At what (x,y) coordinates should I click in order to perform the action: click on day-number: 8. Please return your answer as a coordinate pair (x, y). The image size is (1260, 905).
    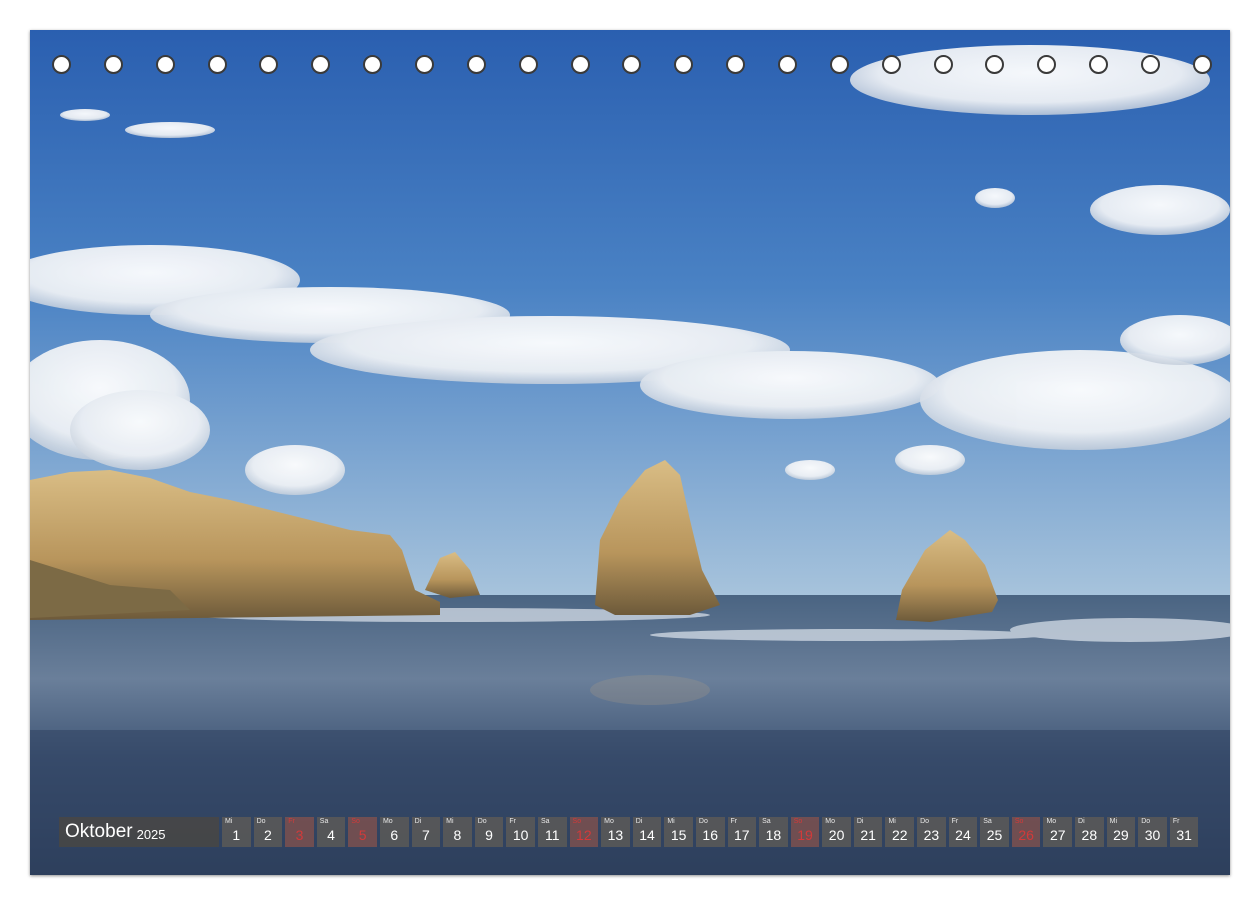
    Looking at the image, I should click on (457, 835).